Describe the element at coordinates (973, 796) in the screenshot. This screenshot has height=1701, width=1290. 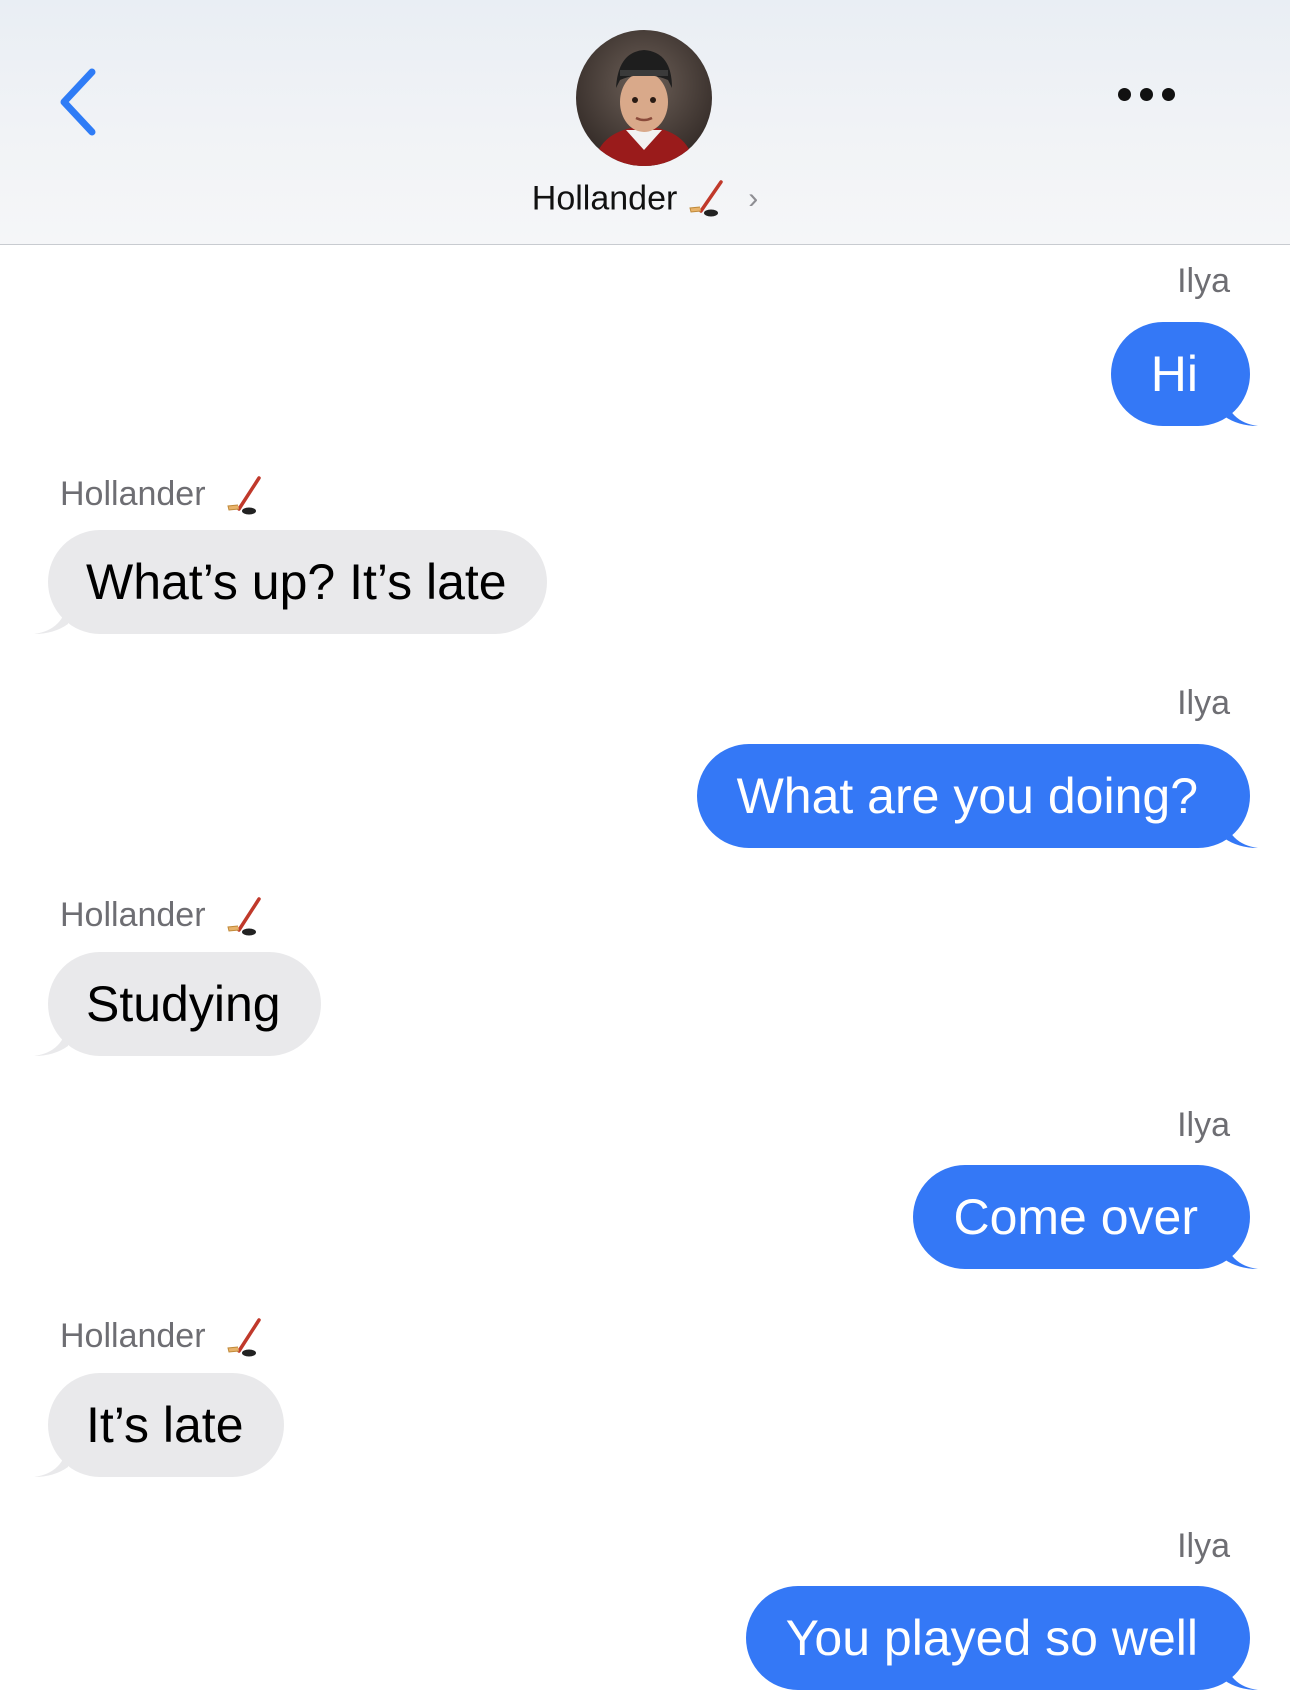
I see `outgoing-message-bubble: What are you doing?` at that location.